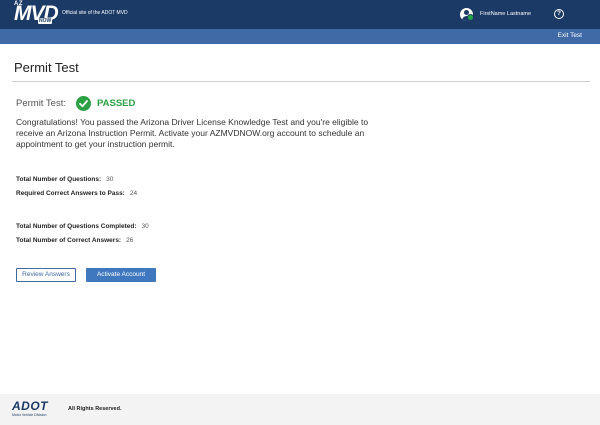 This screenshot has height=425, width=600. What do you see at coordinates (46, 67) in the screenshot?
I see `page-title: Permit Test` at bounding box center [46, 67].